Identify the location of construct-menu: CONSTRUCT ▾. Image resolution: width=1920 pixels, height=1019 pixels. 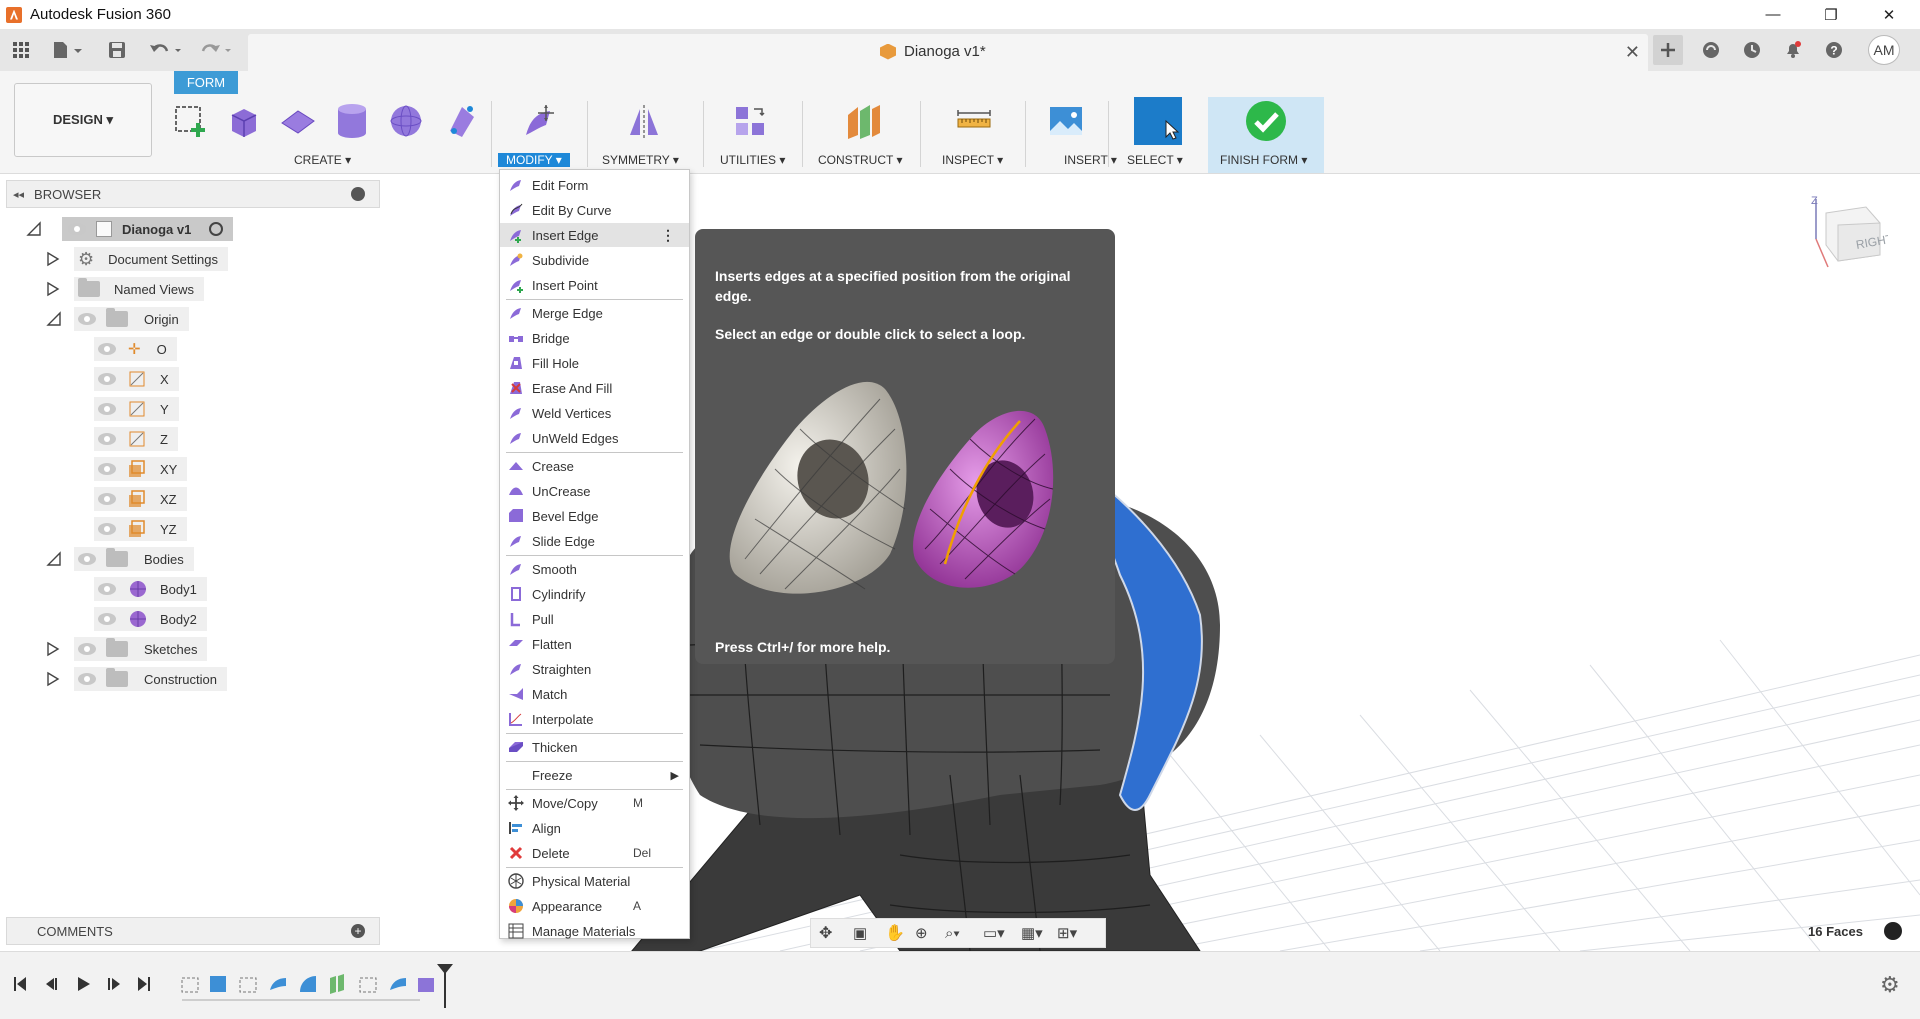
(860, 160).